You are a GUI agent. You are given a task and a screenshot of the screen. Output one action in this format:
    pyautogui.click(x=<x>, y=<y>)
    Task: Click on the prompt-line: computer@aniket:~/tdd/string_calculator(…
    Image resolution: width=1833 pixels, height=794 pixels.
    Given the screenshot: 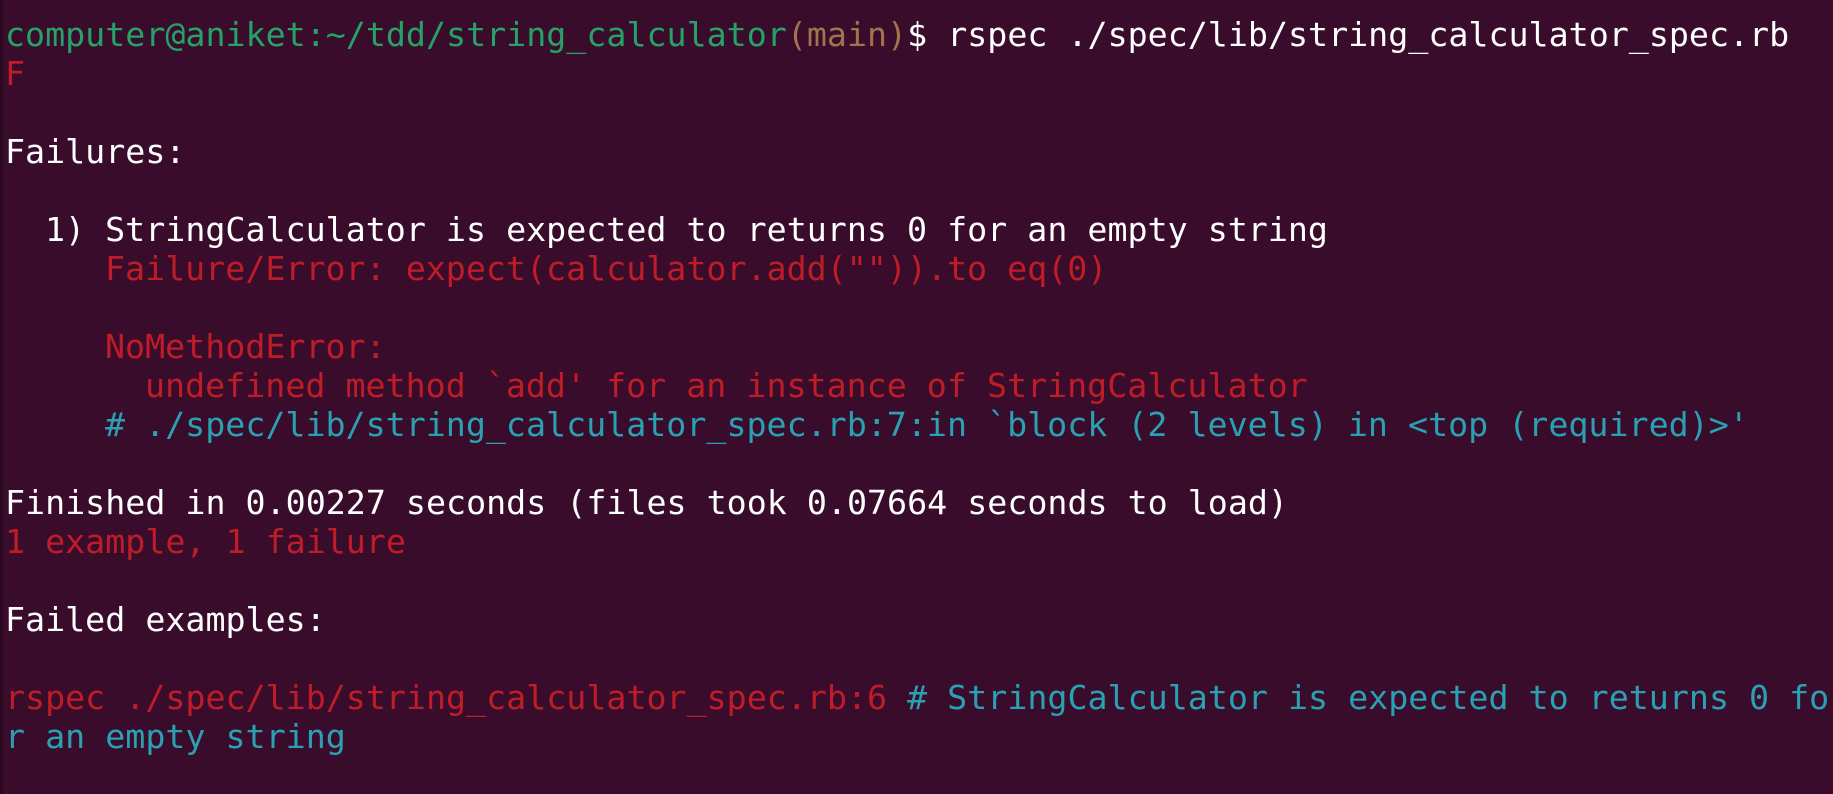 What is the action you would take?
    pyautogui.click(x=918, y=34)
    